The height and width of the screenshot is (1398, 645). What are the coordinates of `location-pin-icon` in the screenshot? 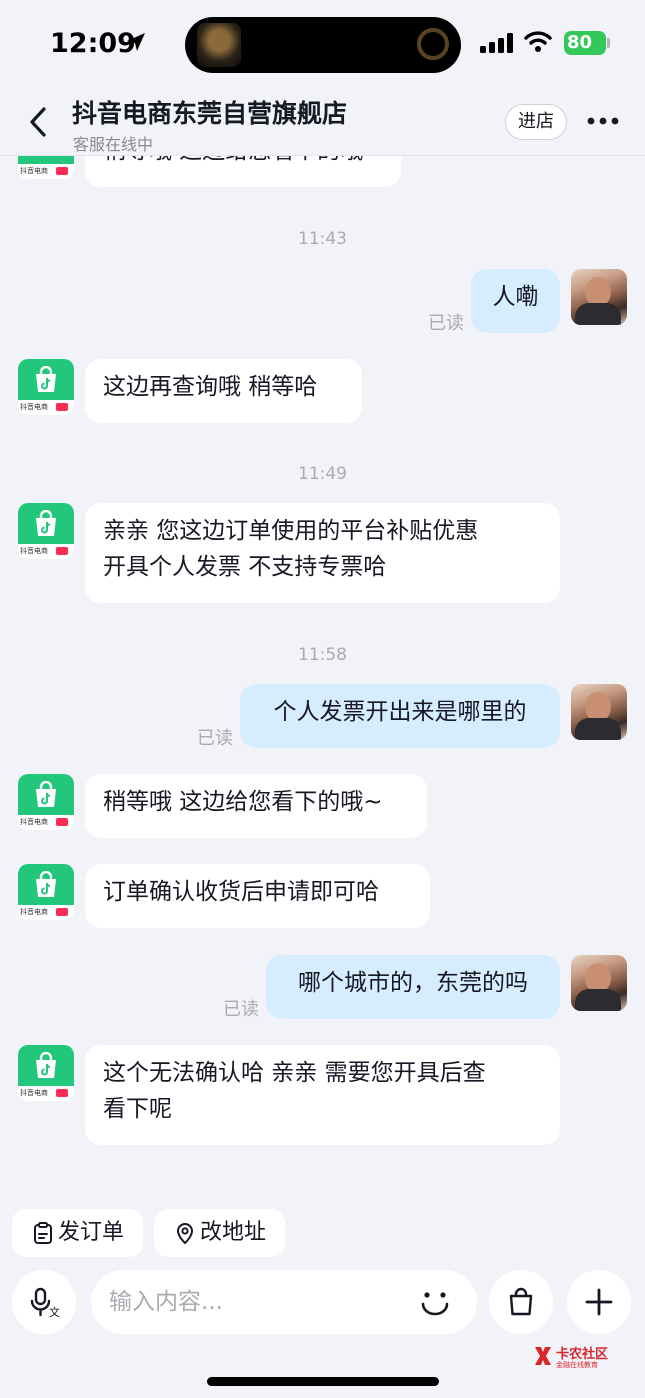 It's located at (185, 1233).